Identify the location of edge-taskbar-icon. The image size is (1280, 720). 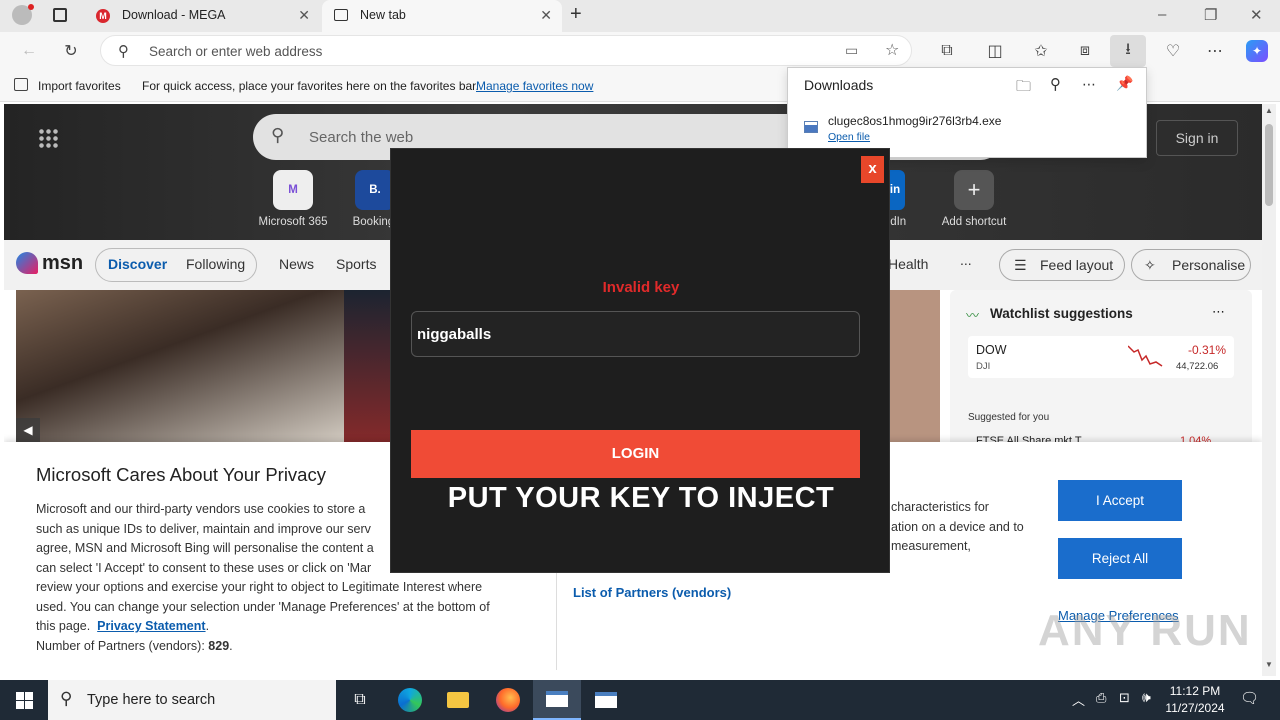
(410, 700).